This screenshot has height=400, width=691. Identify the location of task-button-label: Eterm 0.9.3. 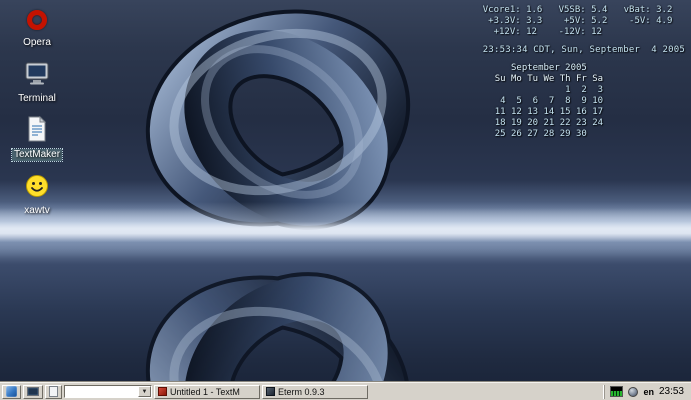
(301, 391).